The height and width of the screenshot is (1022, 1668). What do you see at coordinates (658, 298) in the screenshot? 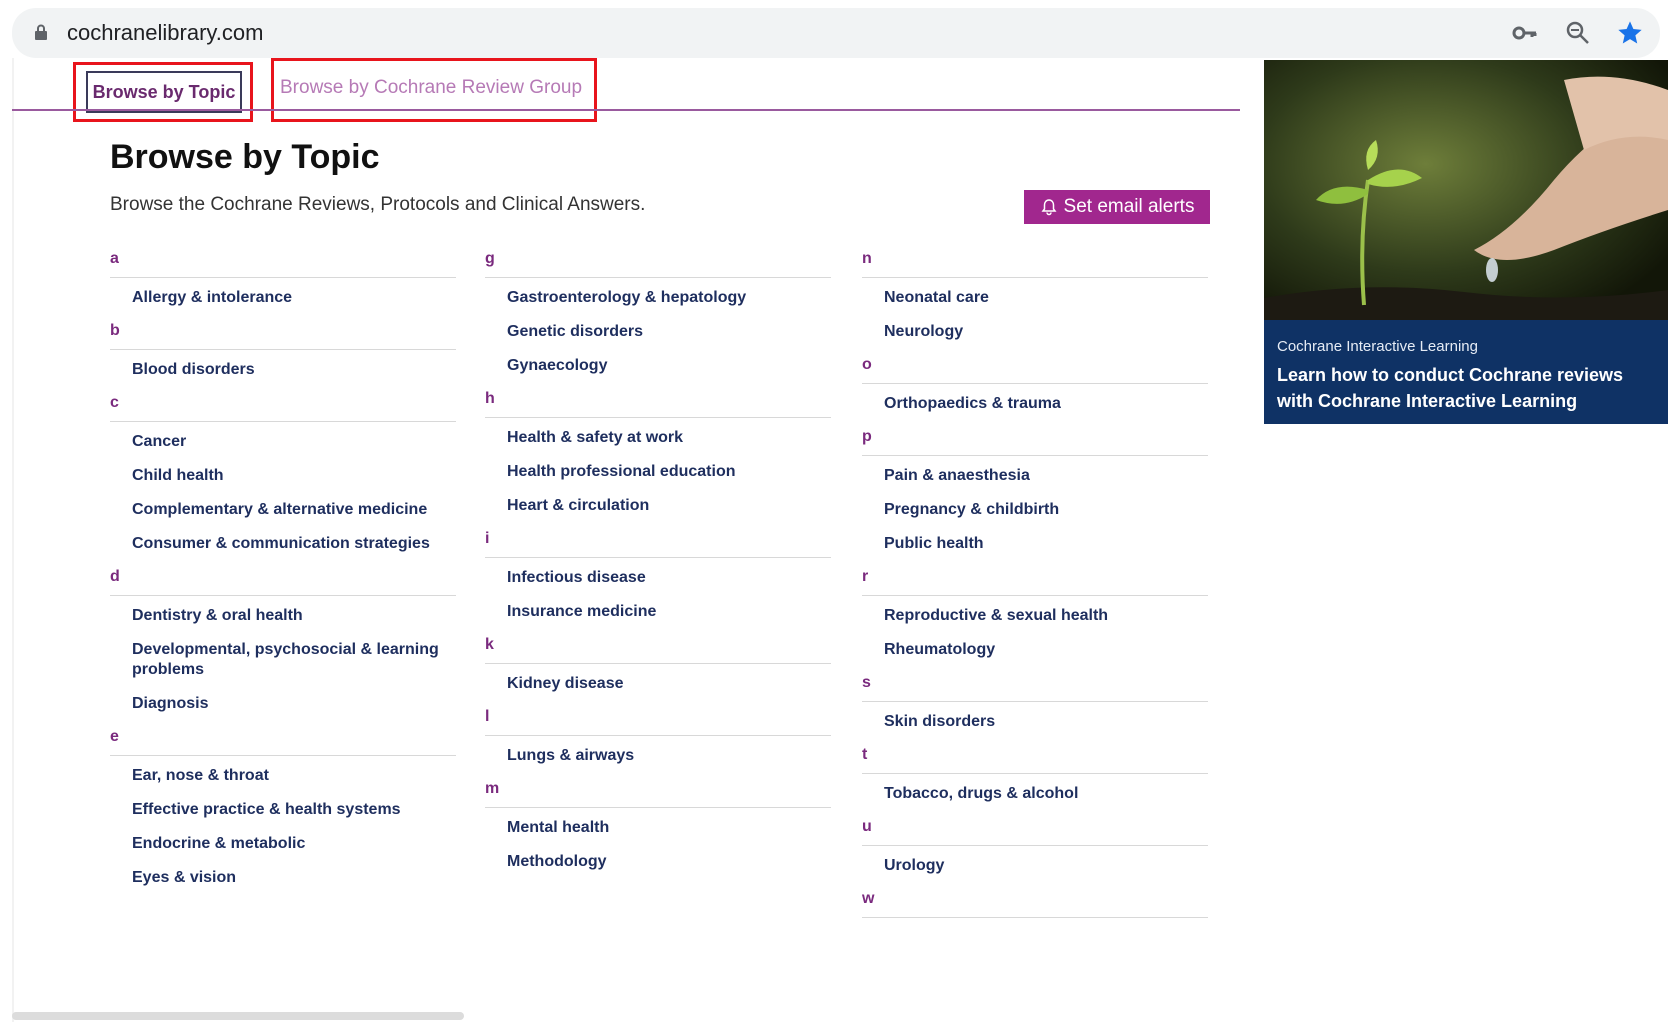
I see `topic-link: Gastroenterology & hepatology` at bounding box center [658, 298].